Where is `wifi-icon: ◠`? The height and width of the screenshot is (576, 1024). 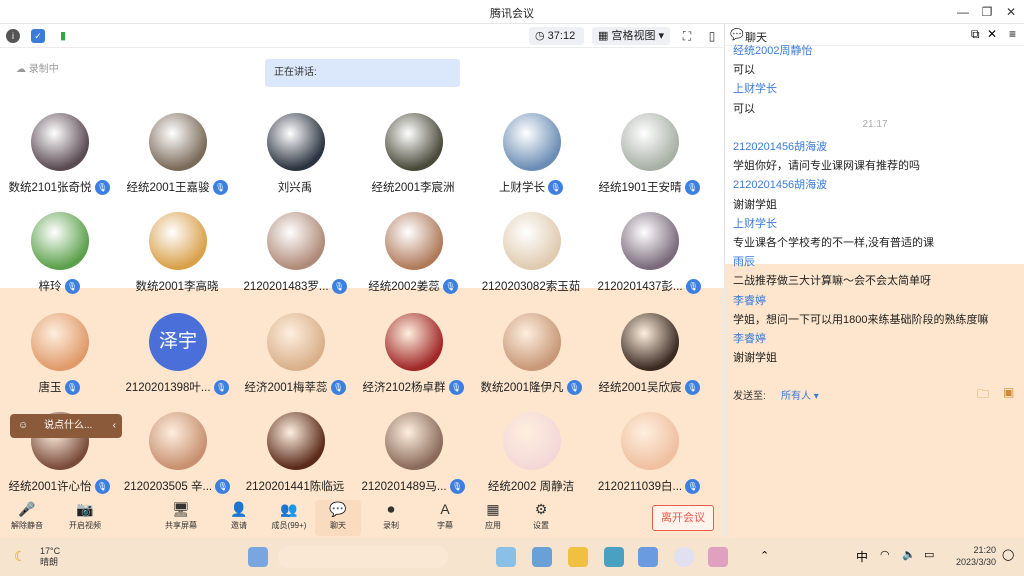
wifi-icon: ◠ is located at coordinates (885, 554).